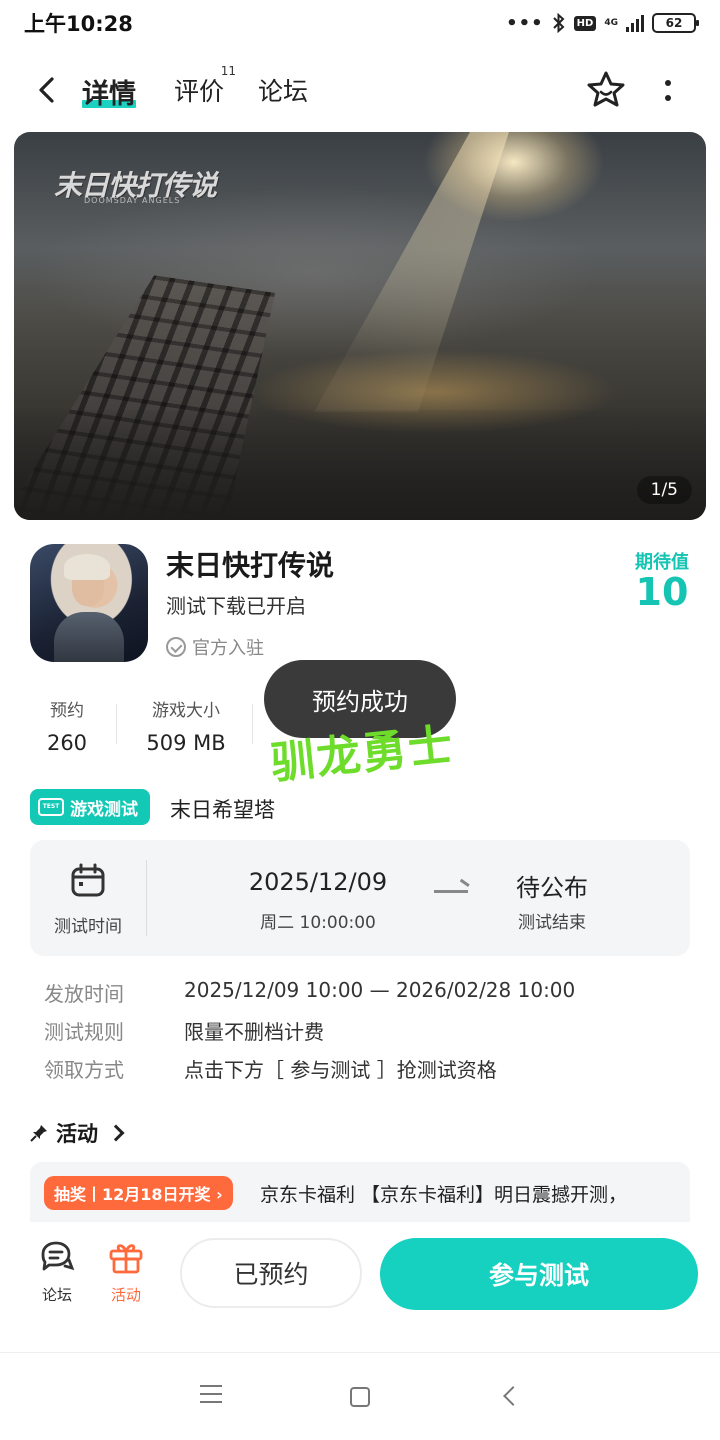 Image resolution: width=720 pixels, height=1440 pixels. I want to click on tab-details: 详情, so click(109, 92).